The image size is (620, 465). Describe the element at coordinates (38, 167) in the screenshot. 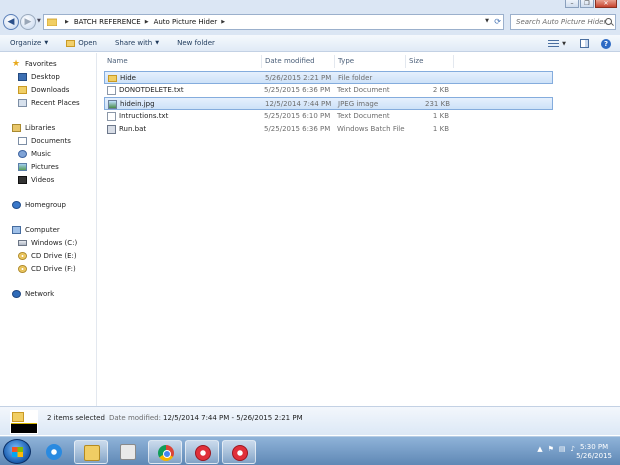

I see `nav-item-pictures: Pictures` at that location.